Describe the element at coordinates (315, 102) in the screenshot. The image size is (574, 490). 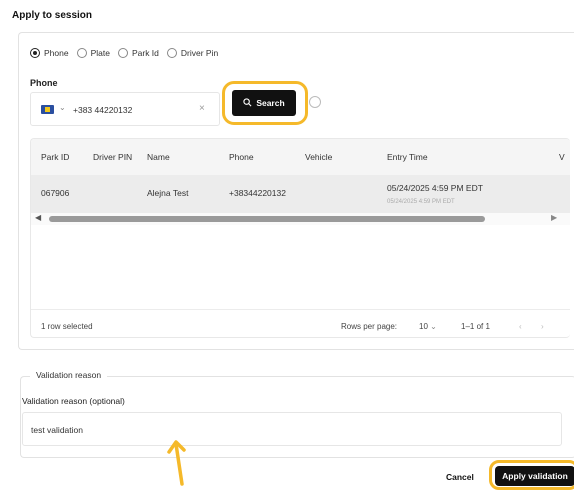
I see `loading-spinner-icon` at that location.